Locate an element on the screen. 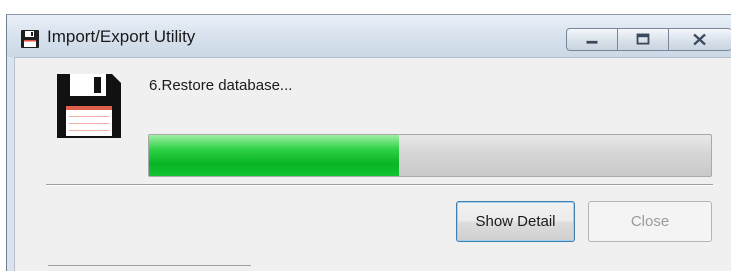 The width and height of the screenshot is (731, 271). close-window-button is located at coordinates (699, 39).